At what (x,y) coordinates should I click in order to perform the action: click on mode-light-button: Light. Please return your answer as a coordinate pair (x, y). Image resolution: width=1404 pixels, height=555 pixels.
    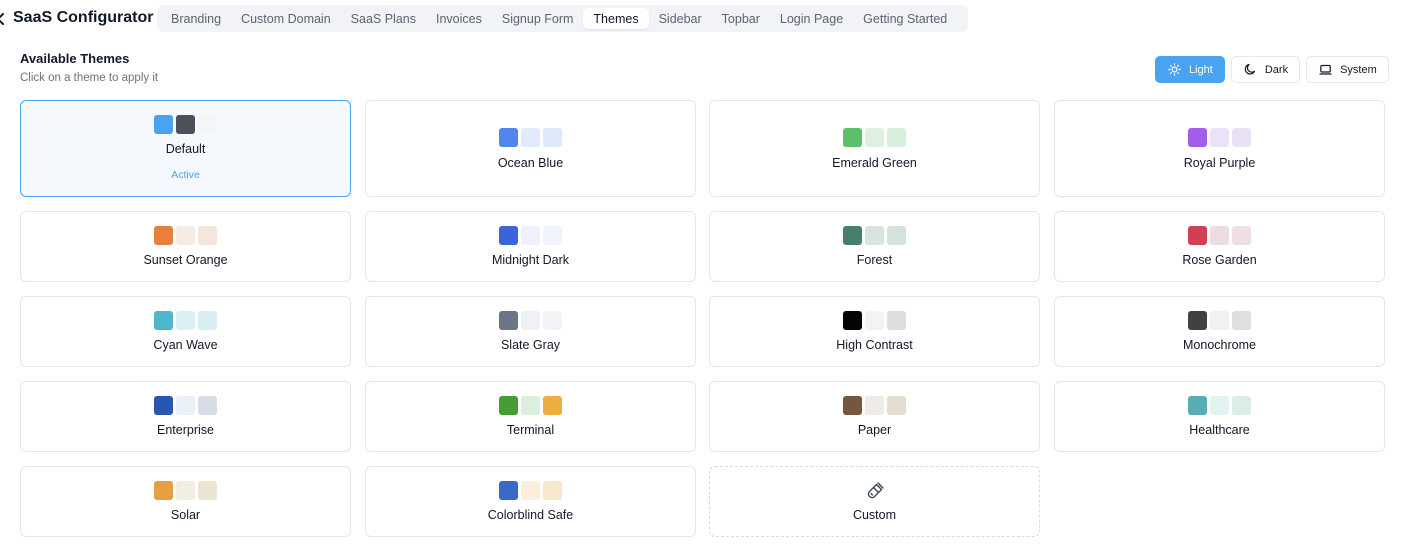
    Looking at the image, I should click on (1190, 69).